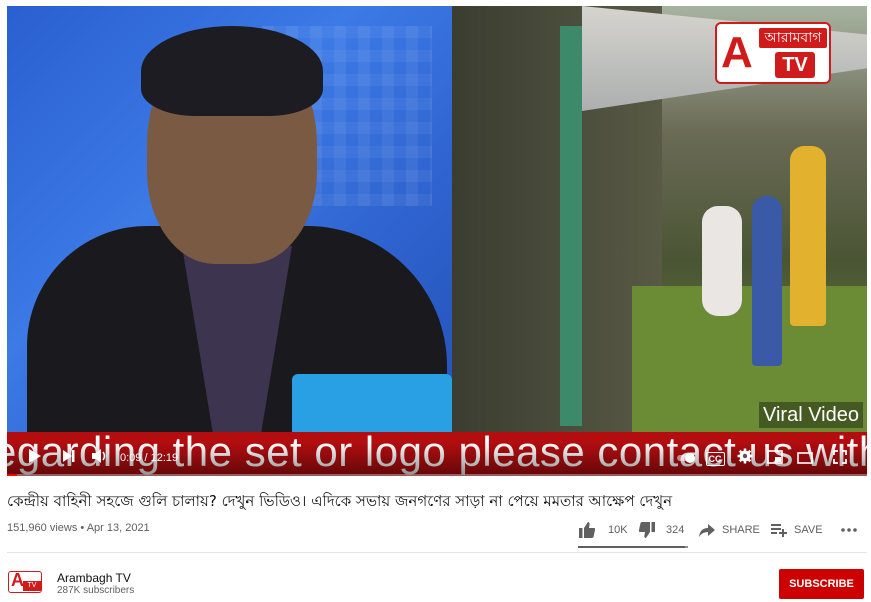  Describe the element at coordinates (618, 530) in the screenshot. I see `like-count: 10K` at that location.